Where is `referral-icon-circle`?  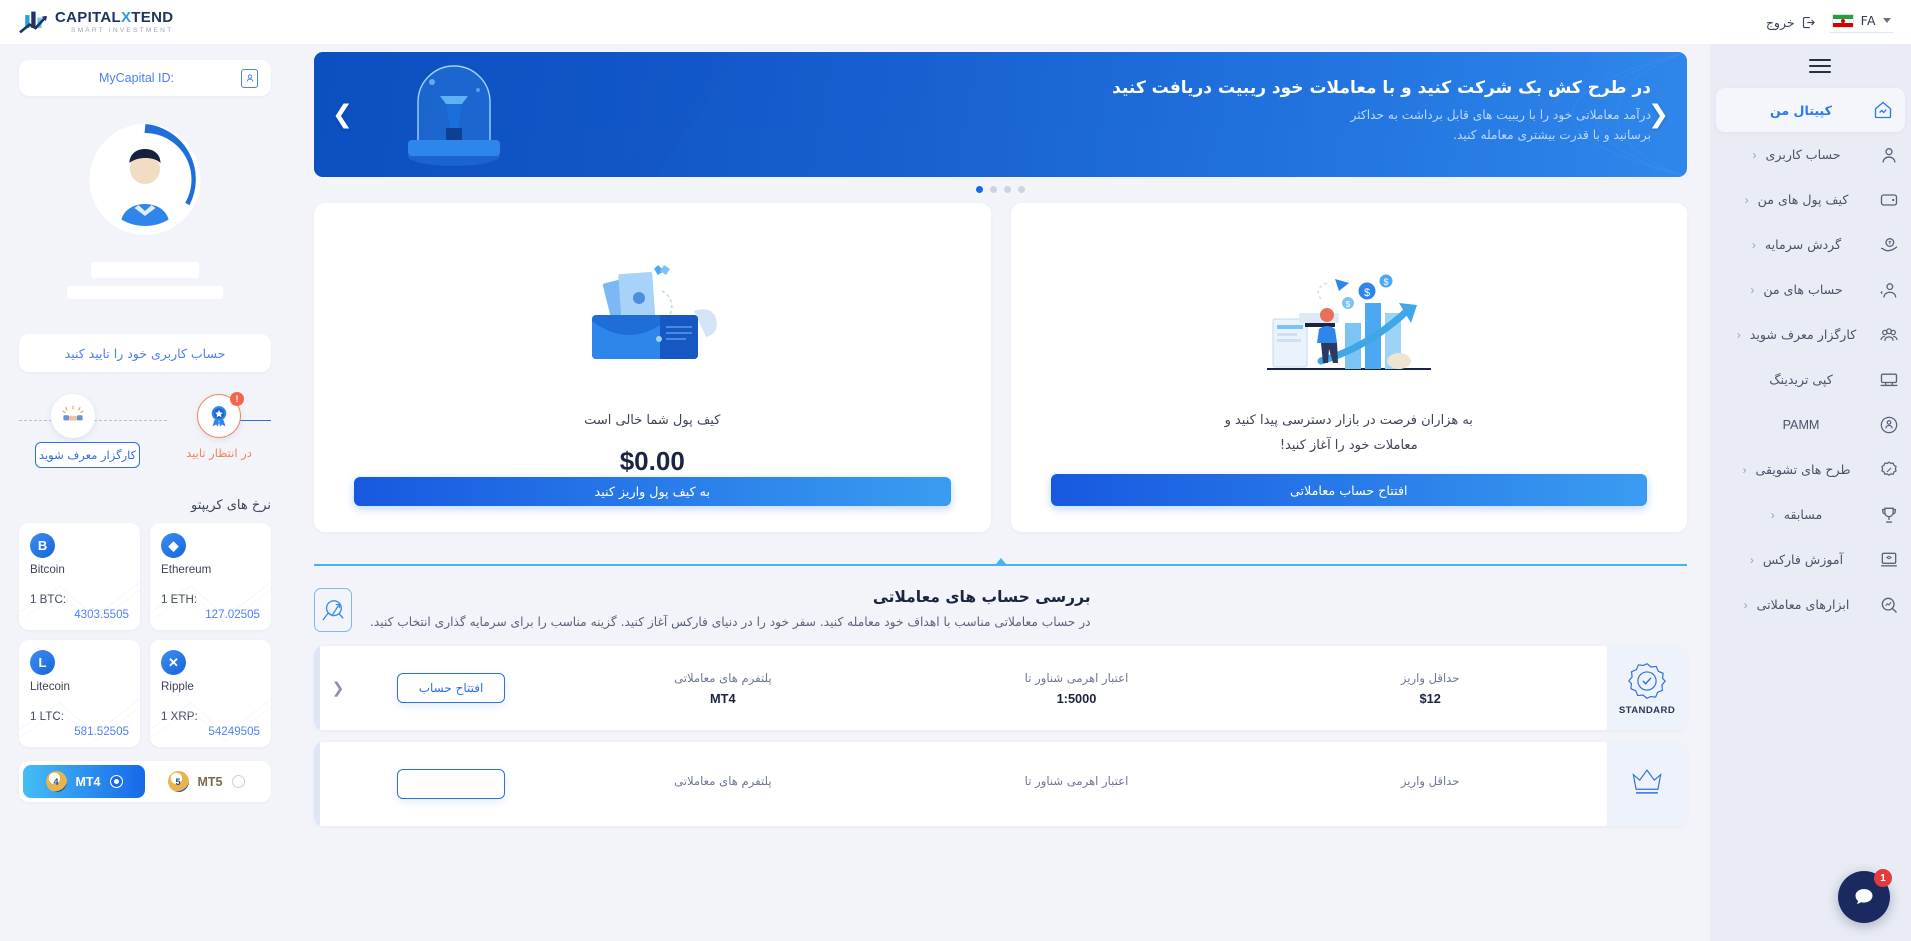 referral-icon-circle is located at coordinates (73, 416).